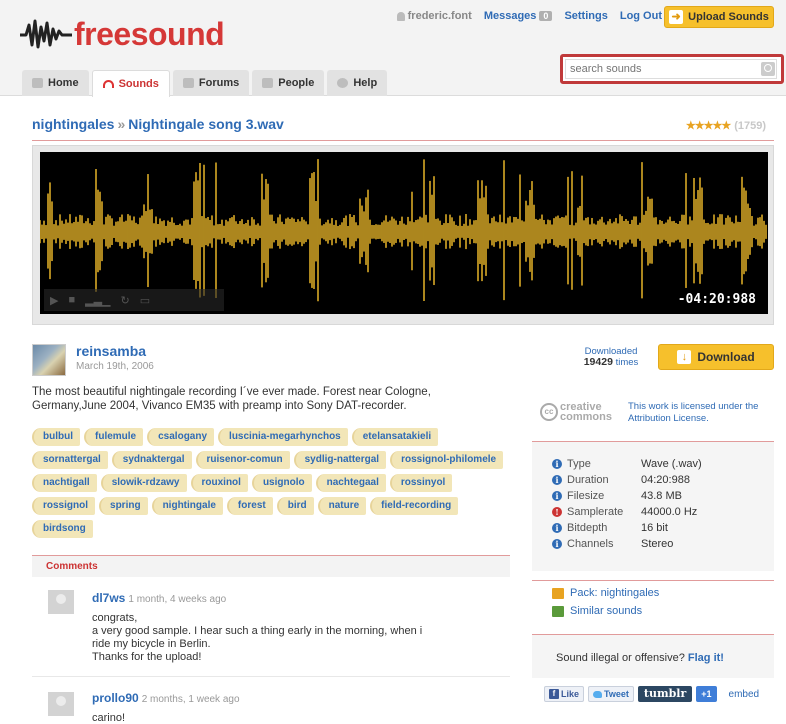  I want to click on meta-label-filesize: i Filesize, so click(578, 496).